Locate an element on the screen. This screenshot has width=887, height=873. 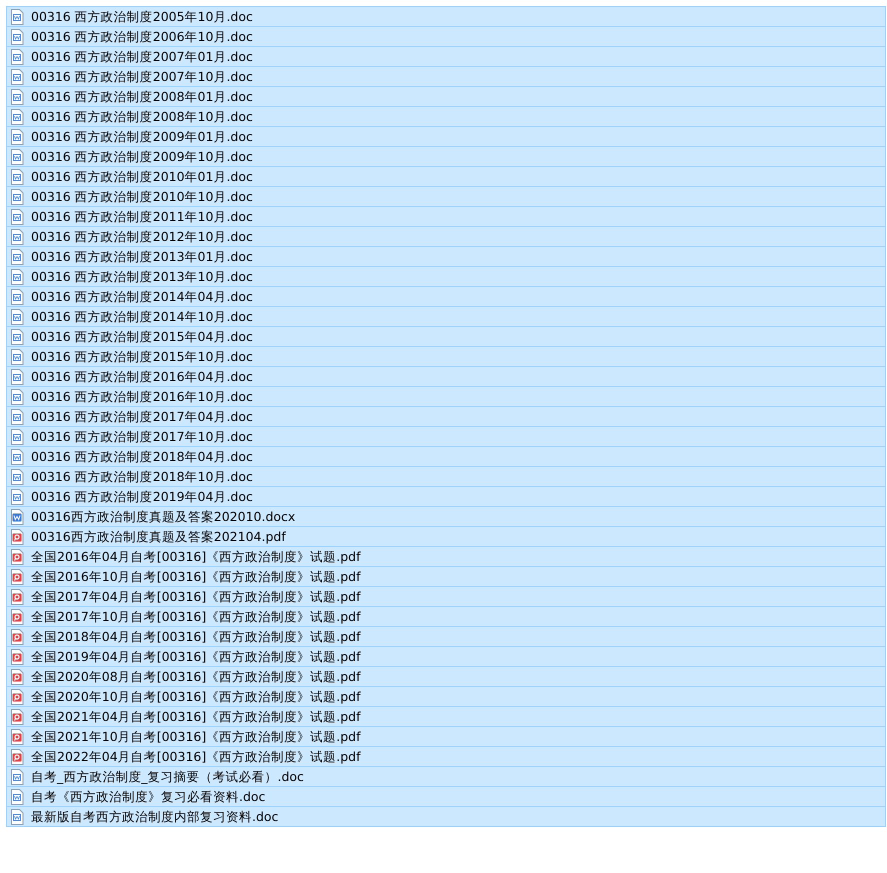
file-row: 00316 西方政治制度2018年04月.doc is located at coordinates (446, 456).